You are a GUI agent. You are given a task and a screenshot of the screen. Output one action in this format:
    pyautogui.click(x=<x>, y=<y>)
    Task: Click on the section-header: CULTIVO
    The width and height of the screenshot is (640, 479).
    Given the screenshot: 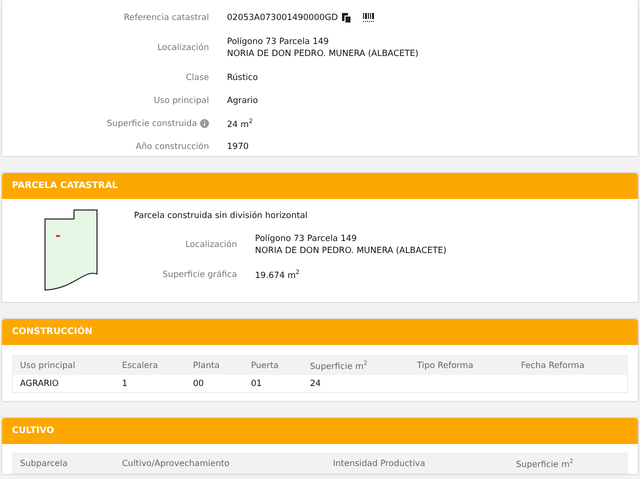 What is the action you would take?
    pyautogui.click(x=320, y=431)
    